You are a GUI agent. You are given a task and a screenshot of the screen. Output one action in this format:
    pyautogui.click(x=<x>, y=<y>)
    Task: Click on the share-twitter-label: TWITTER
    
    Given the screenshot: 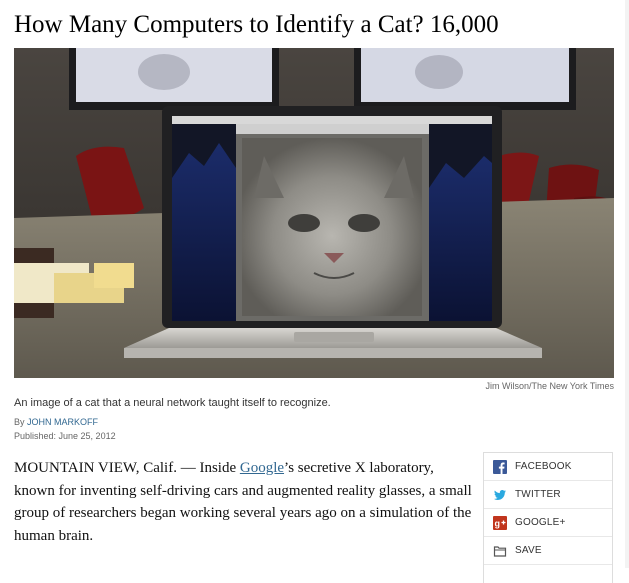 What is the action you would take?
    pyautogui.click(x=538, y=494)
    